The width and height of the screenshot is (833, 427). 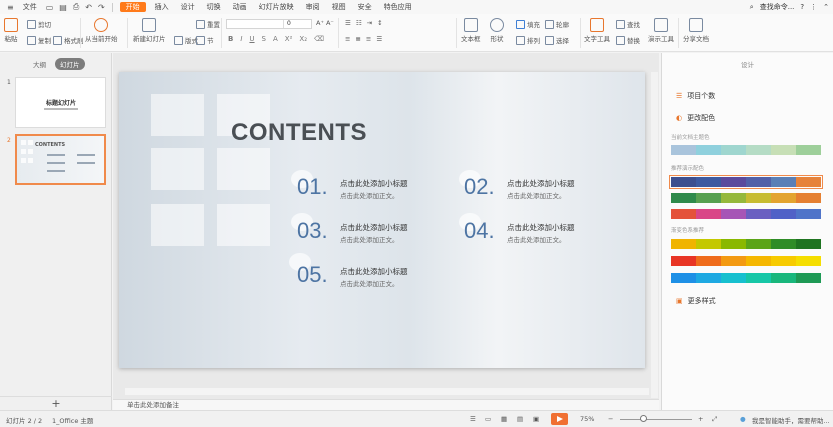 I want to click on tab-security: 安全, so click(x=365, y=7).